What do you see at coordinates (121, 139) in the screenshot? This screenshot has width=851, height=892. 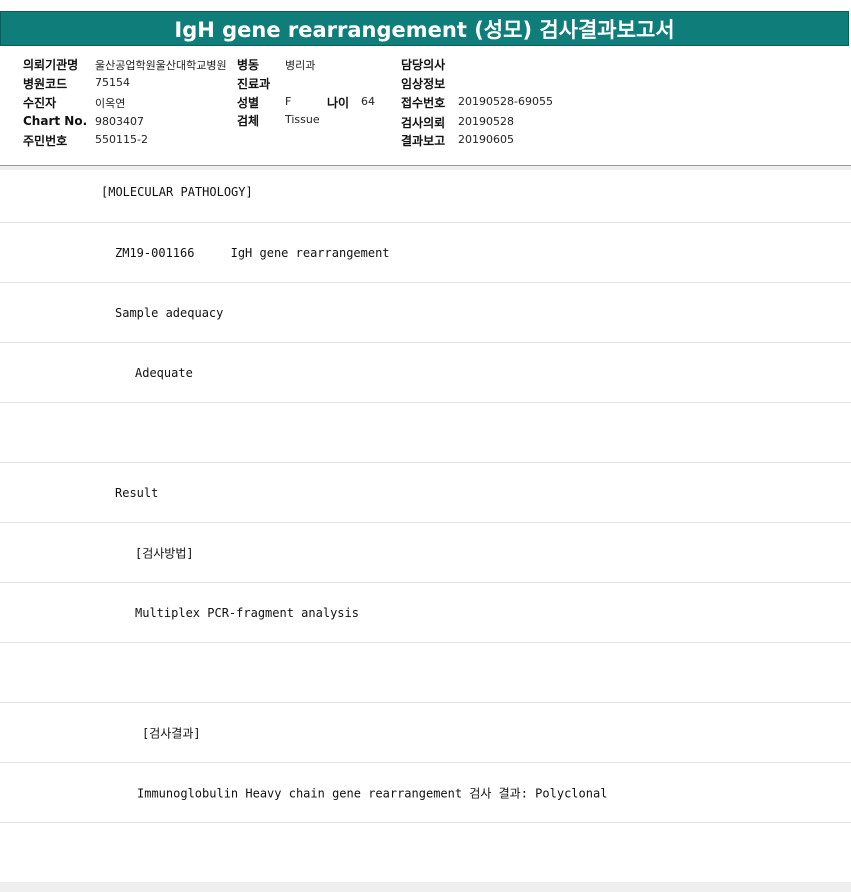 I see `id-value: 550115-2` at bounding box center [121, 139].